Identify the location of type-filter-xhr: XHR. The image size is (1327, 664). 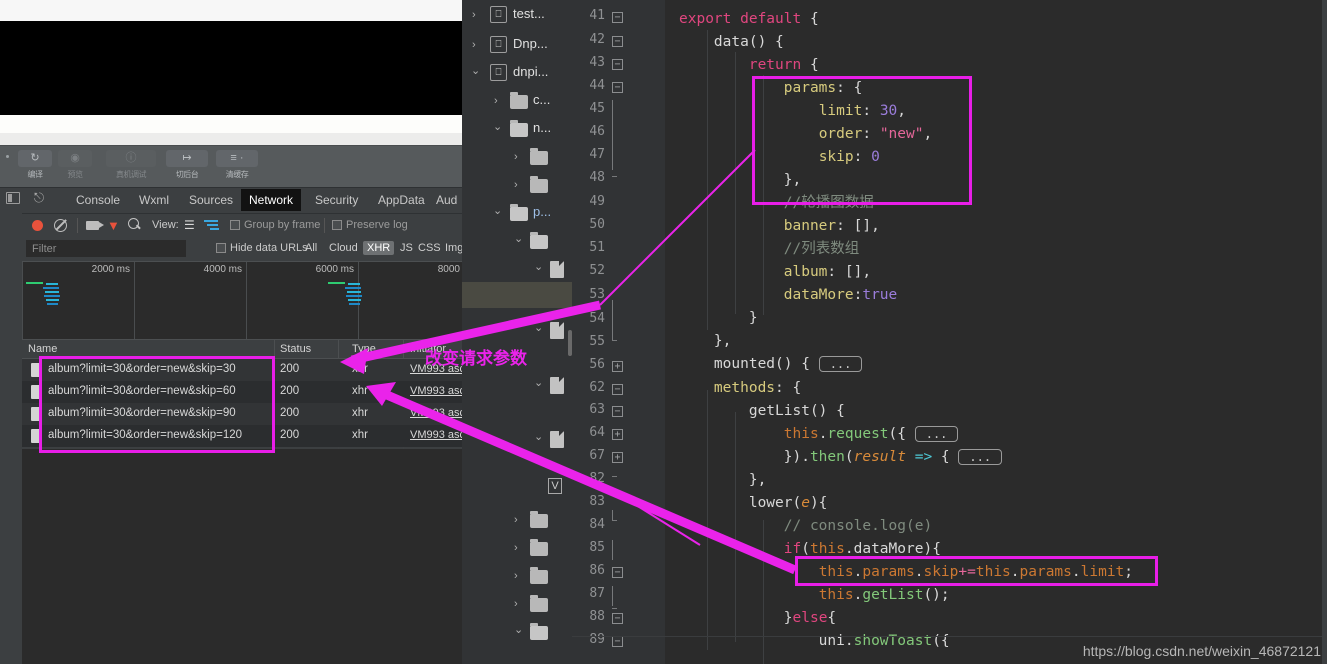
(379, 248).